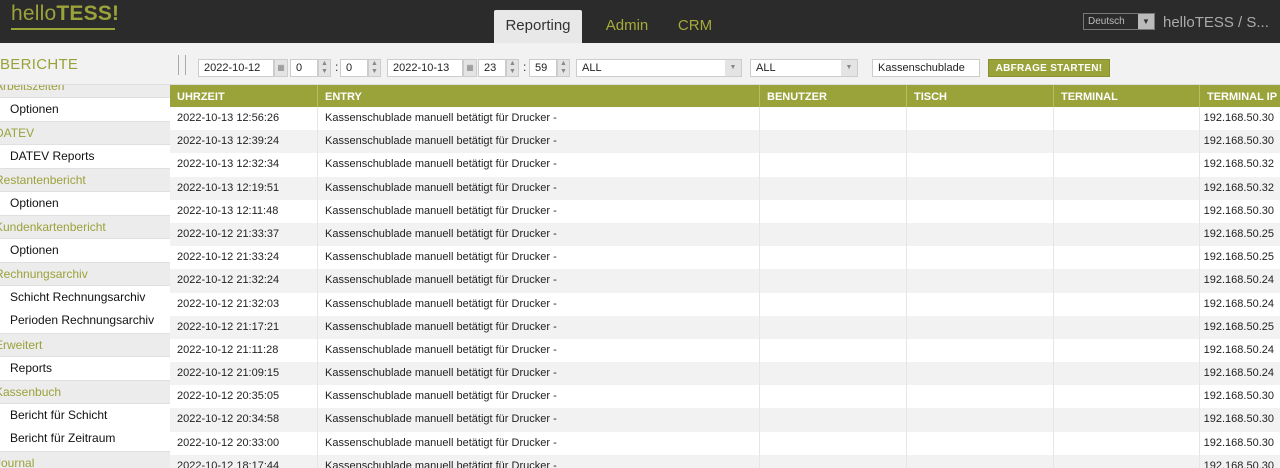  I want to click on column-header-benutzer: BENUTZER, so click(833, 96).